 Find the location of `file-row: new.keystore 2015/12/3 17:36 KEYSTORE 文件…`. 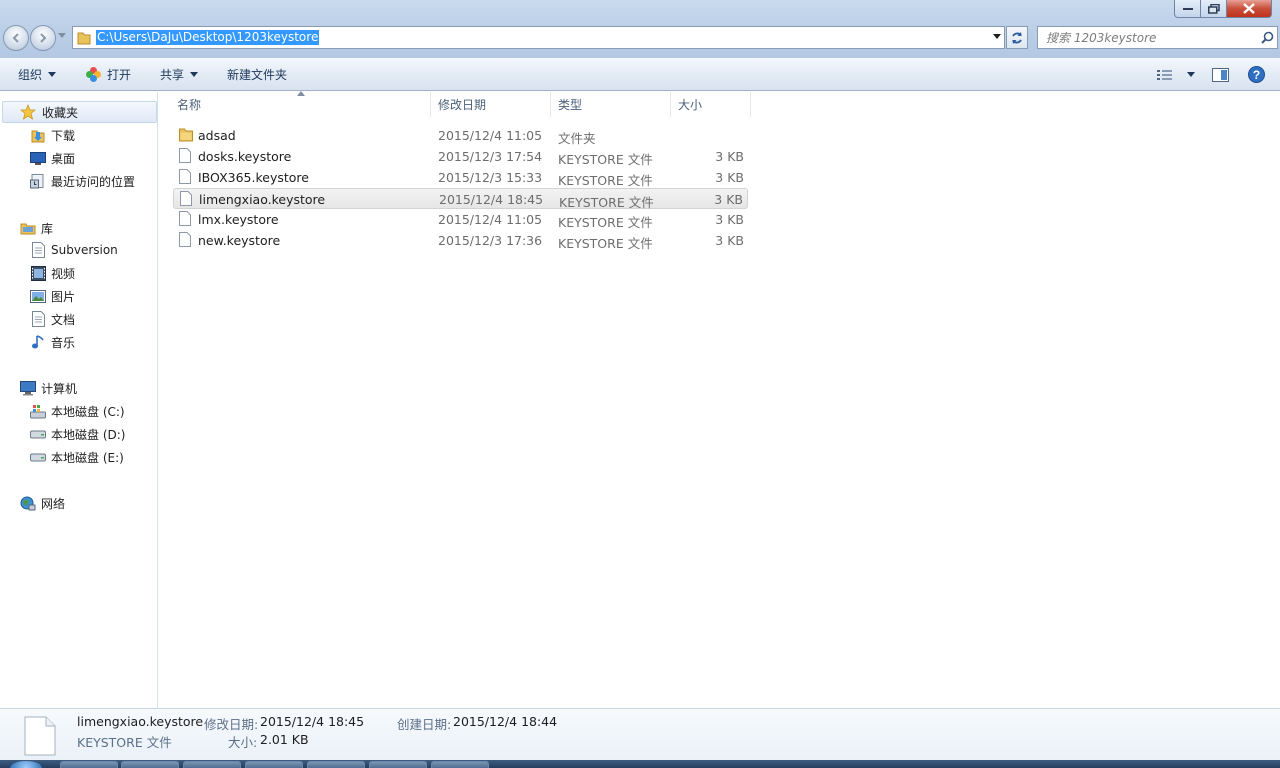

file-row: new.keystore 2015/12/3 17:36 KEYSTORE 文件… is located at coordinates (460, 240).